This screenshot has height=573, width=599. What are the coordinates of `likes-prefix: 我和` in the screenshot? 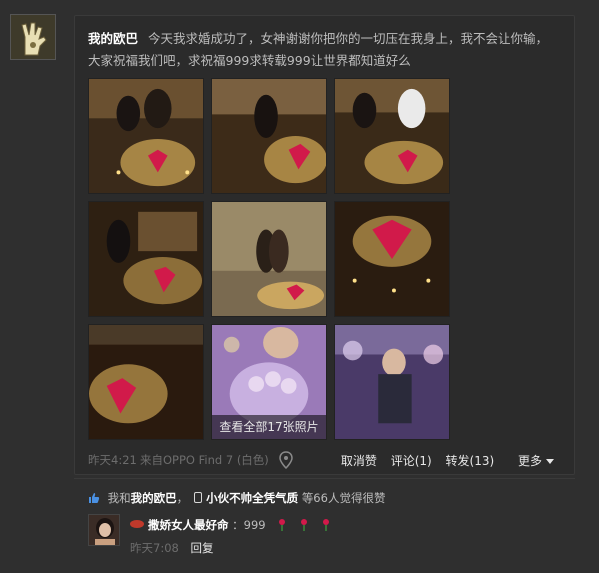 It's located at (119, 498).